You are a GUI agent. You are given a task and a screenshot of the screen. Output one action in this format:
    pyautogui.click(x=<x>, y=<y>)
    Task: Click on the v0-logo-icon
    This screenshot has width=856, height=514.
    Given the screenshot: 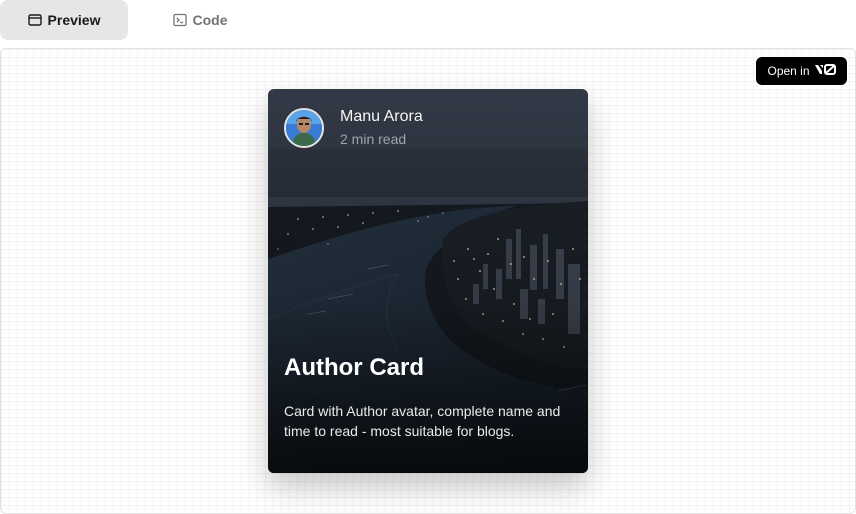 What is the action you would take?
    pyautogui.click(x=825, y=71)
    